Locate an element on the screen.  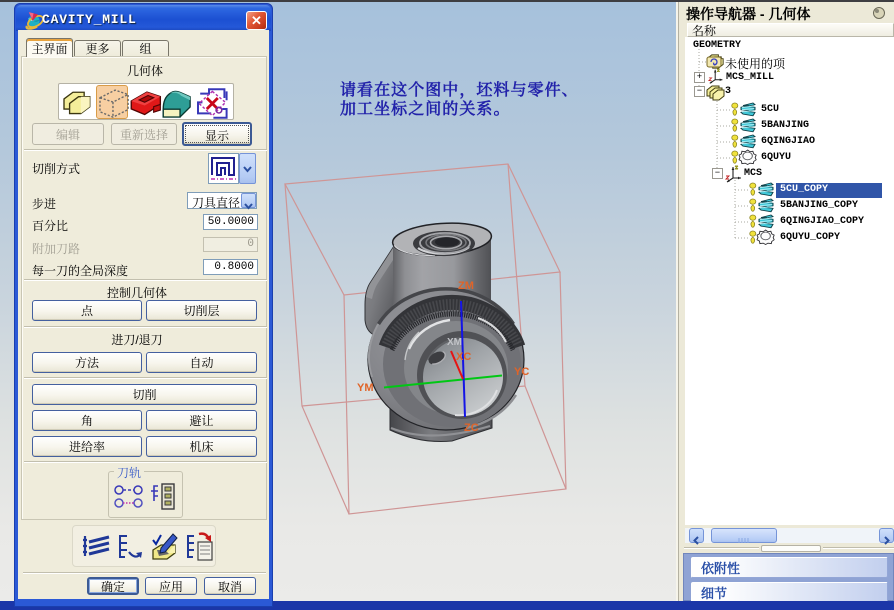
svg-text: XM is located at coordinates (454, 342).